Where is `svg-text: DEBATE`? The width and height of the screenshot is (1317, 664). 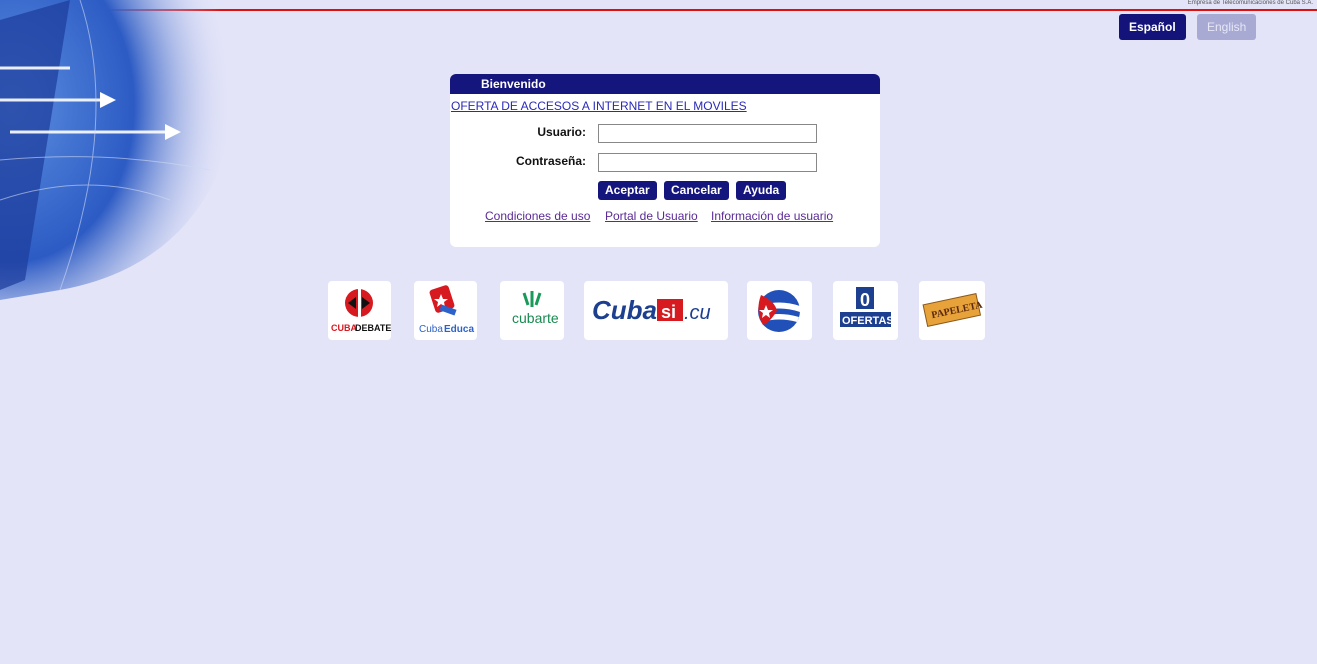
svg-text: DEBATE is located at coordinates (373, 328).